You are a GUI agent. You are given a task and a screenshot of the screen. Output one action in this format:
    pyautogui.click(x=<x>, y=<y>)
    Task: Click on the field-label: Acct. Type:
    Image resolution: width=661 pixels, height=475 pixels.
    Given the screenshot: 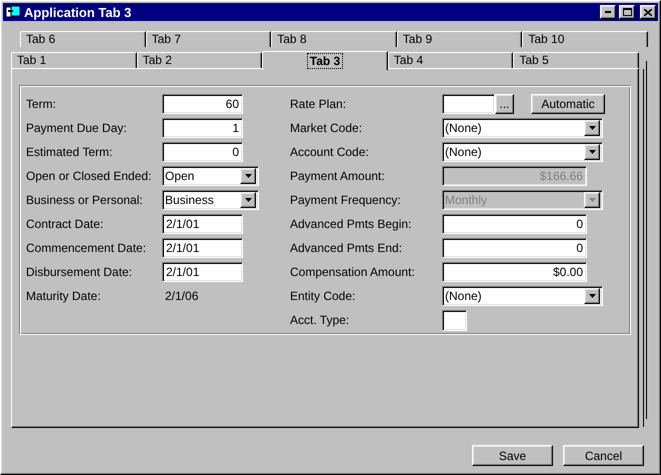 What is the action you would take?
    pyautogui.click(x=320, y=320)
    